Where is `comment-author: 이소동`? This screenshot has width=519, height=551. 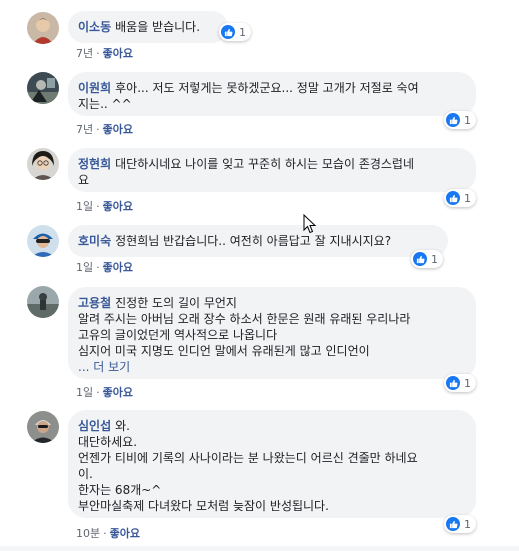 comment-author: 이소동 is located at coordinates (94, 27).